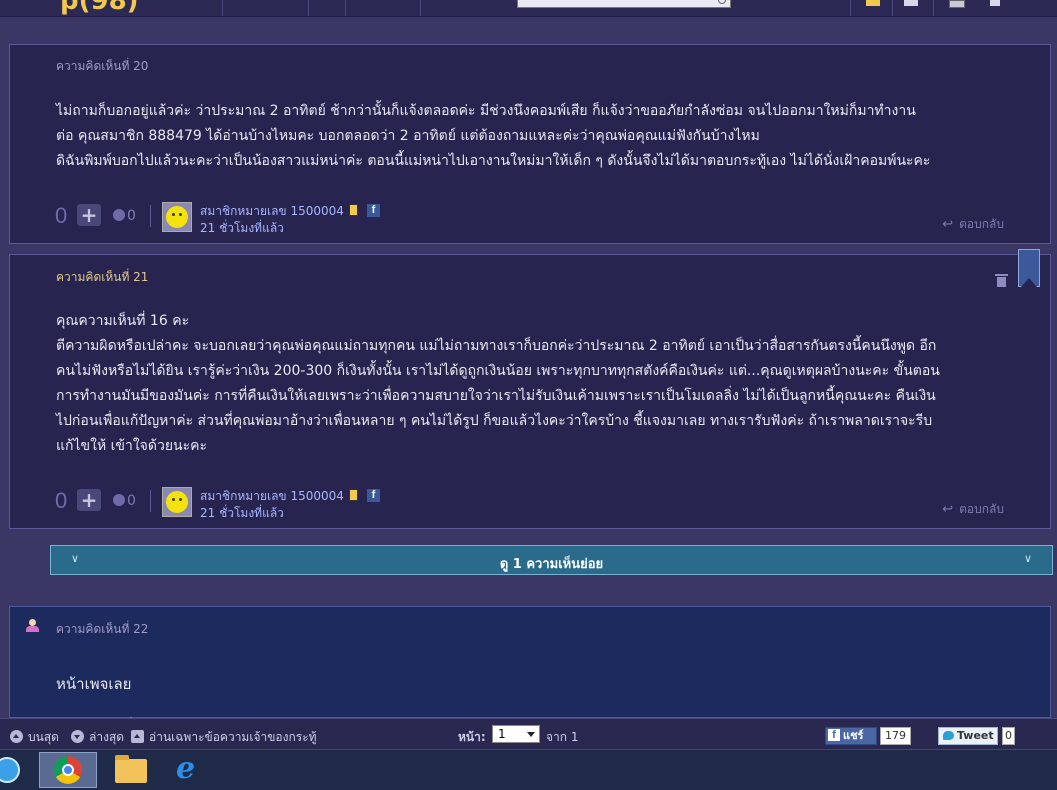 This screenshot has height=790, width=1057. What do you see at coordinates (722, 2) in the screenshot?
I see `search-icon` at bounding box center [722, 2].